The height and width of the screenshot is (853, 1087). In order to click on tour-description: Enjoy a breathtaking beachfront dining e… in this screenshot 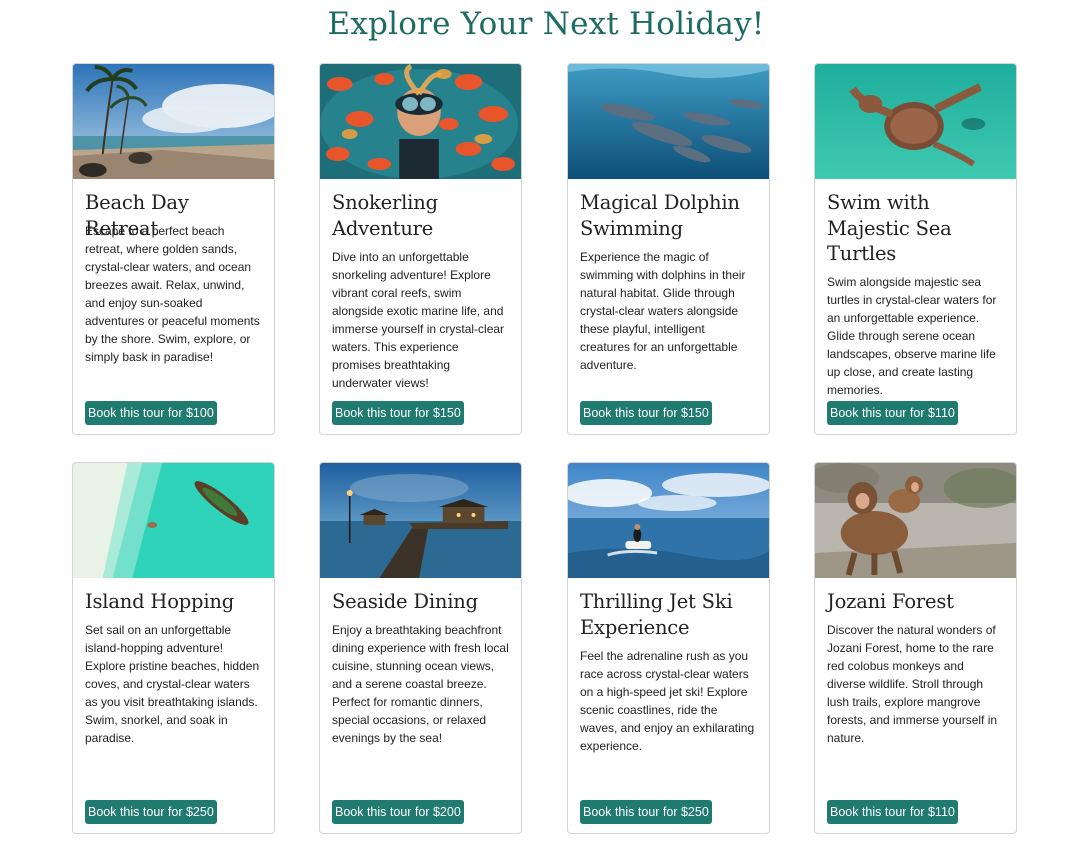, I will do `click(420, 684)`.